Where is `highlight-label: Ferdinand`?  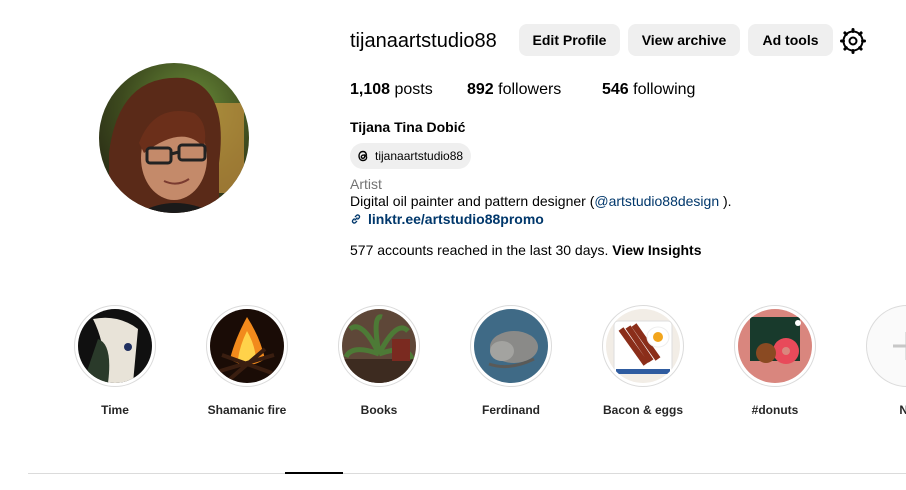 highlight-label: Ferdinand is located at coordinates (510, 410).